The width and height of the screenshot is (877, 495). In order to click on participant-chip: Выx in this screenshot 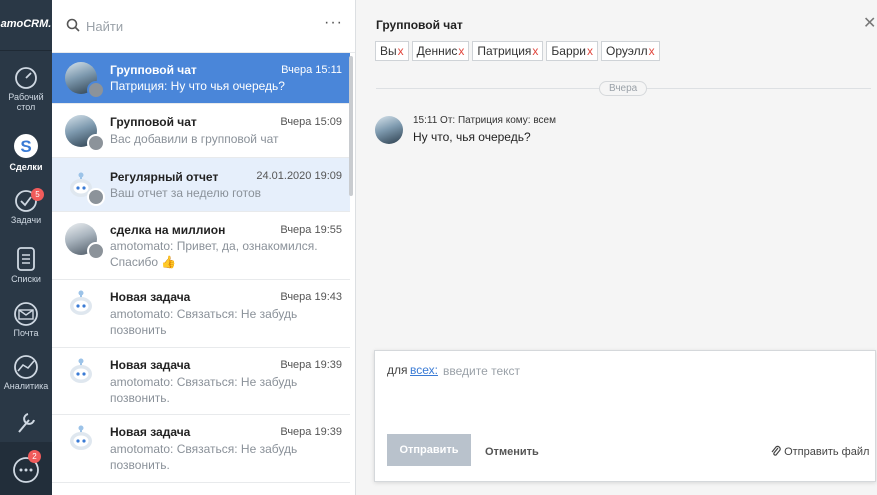, I will do `click(392, 51)`.